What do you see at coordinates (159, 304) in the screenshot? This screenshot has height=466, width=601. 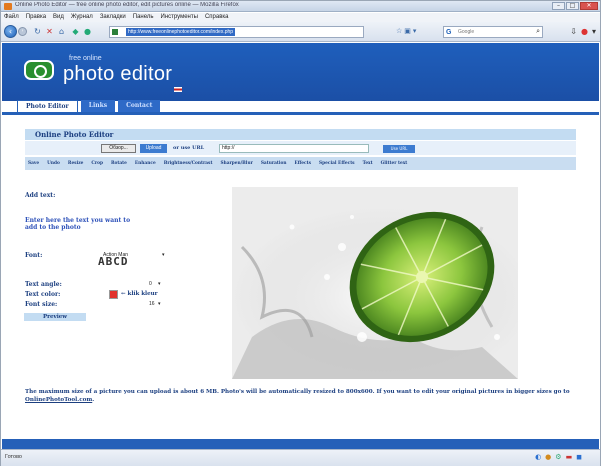 I see `size-dropdown-icon: ▾` at bounding box center [159, 304].